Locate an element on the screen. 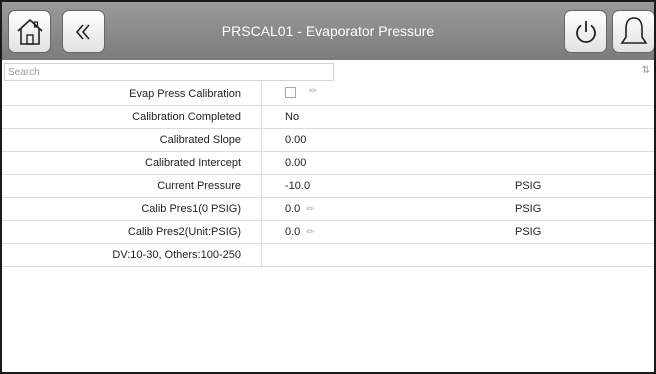 The width and height of the screenshot is (656, 374). back-button is located at coordinates (83, 31).